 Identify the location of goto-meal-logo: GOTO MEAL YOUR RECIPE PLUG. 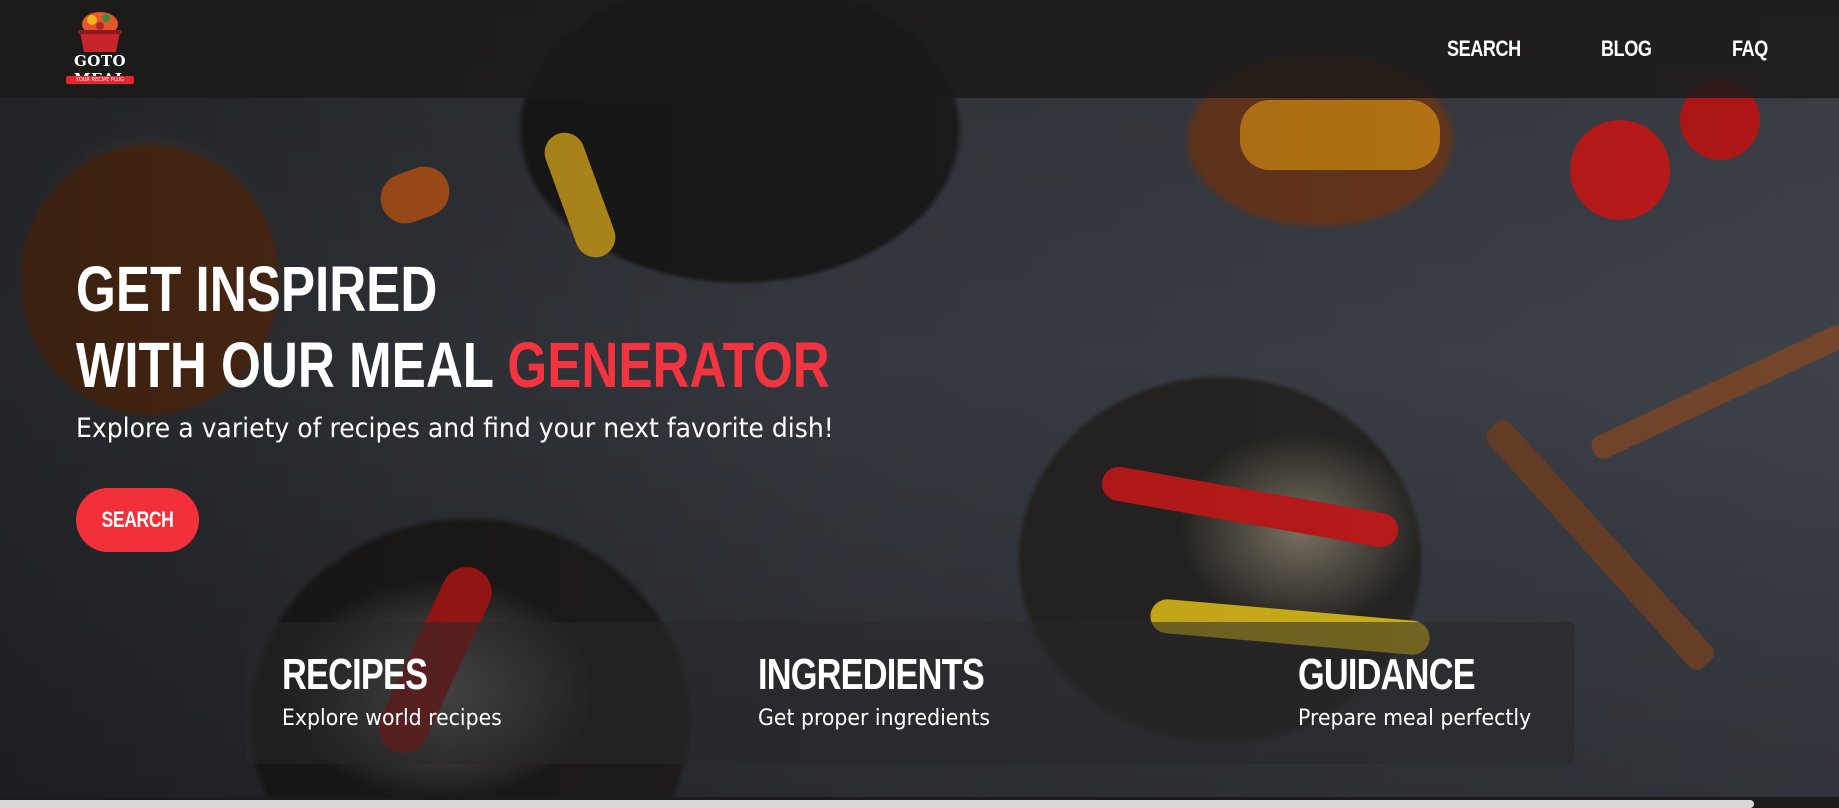
(100, 49).